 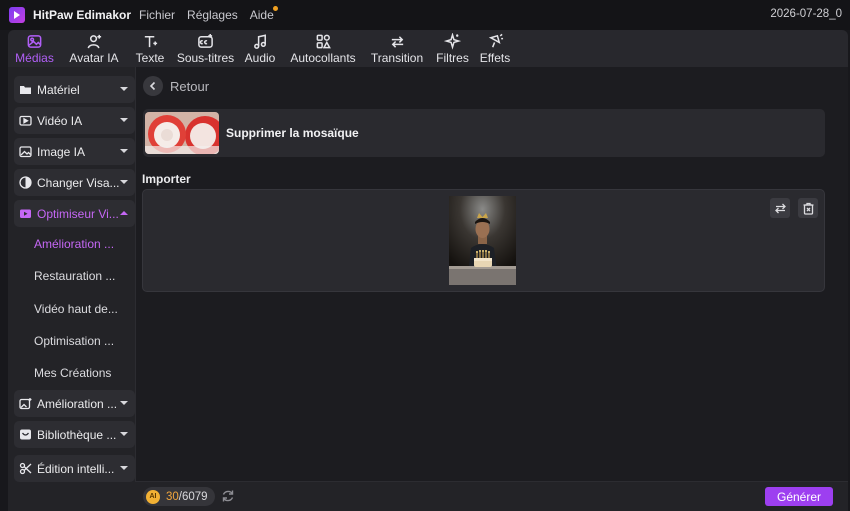 I want to click on app-logo-icon, so click(x=17, y=15).